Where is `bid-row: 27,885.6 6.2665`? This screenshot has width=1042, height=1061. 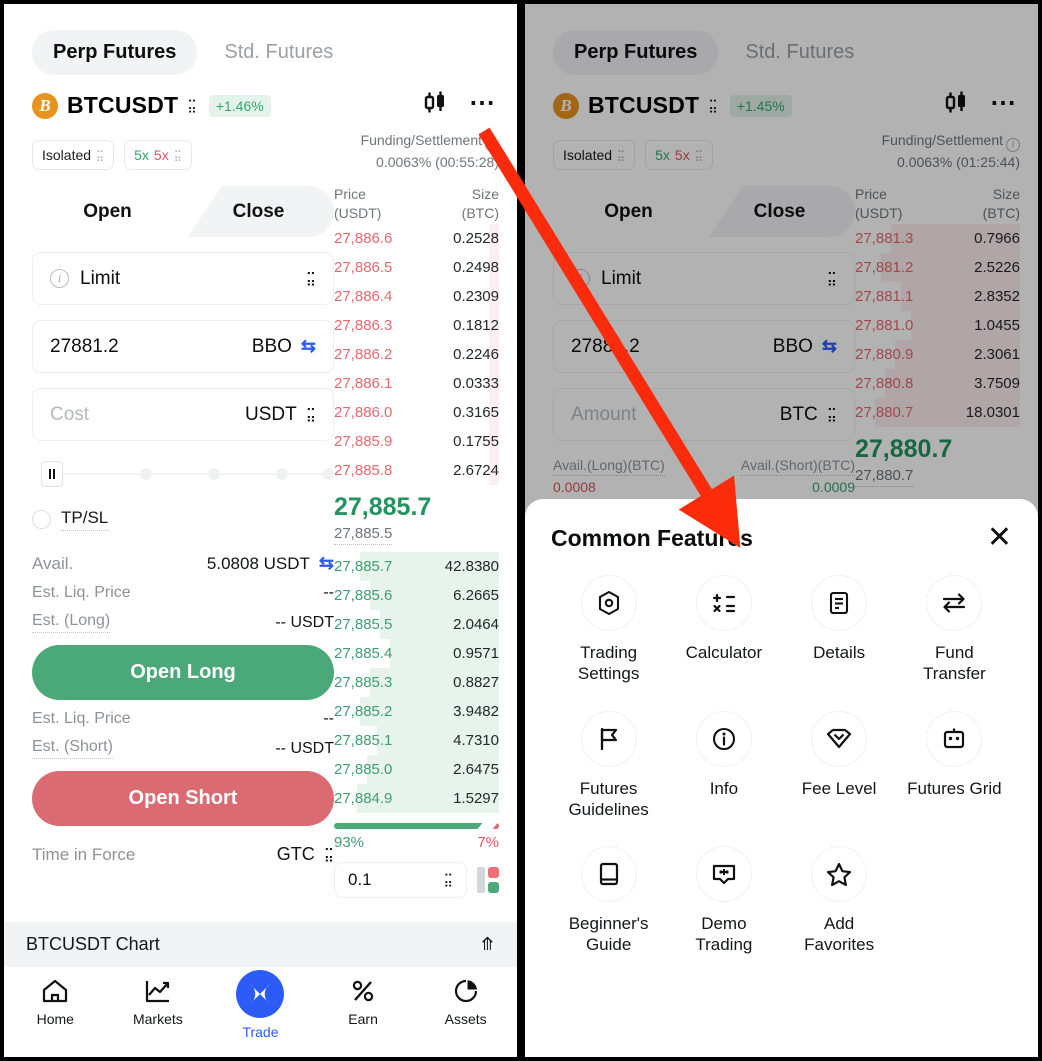 bid-row: 27,885.6 6.2665 is located at coordinates (416, 595).